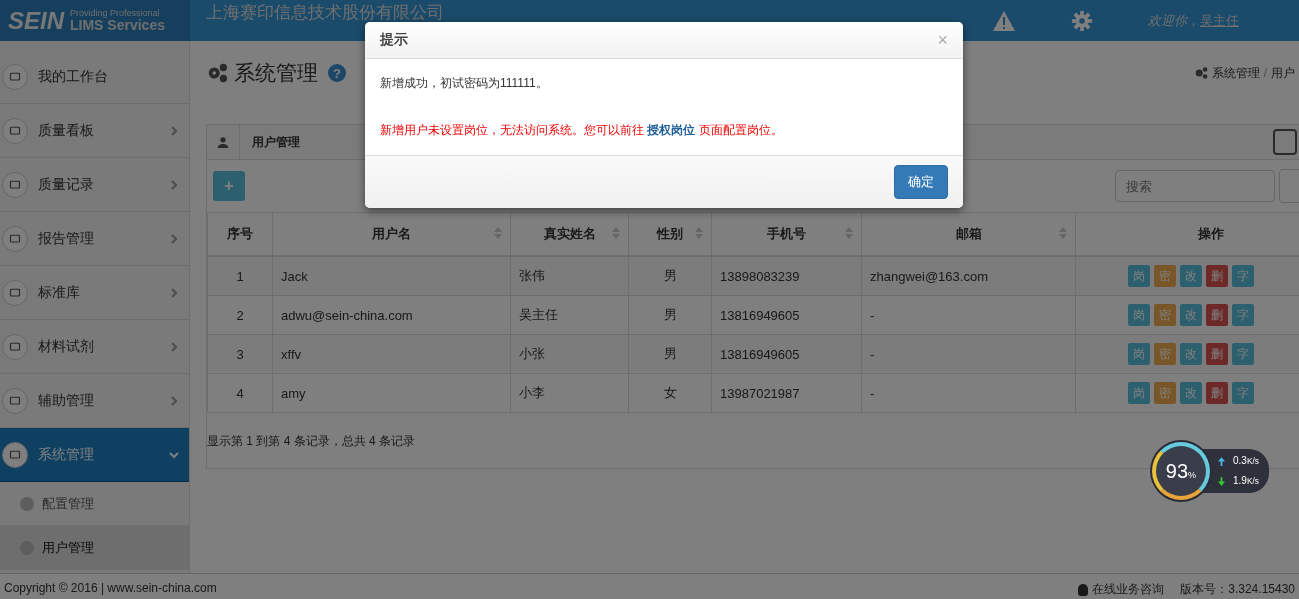  What do you see at coordinates (325, 13) in the screenshot?
I see `company-title: 上海赛印信息技术股份有限公司` at bounding box center [325, 13].